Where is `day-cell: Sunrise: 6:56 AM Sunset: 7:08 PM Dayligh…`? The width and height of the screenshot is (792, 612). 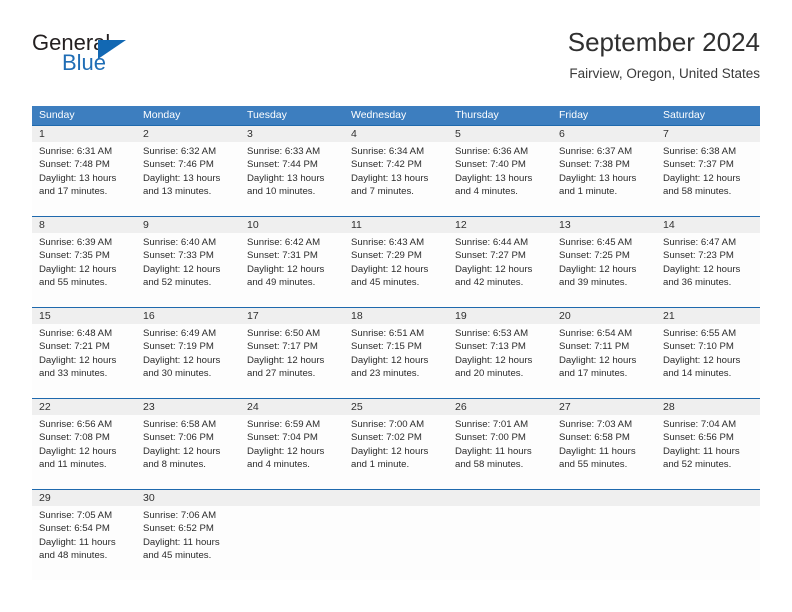 day-cell: Sunrise: 6:56 AM Sunset: 7:08 PM Dayligh… is located at coordinates (84, 452).